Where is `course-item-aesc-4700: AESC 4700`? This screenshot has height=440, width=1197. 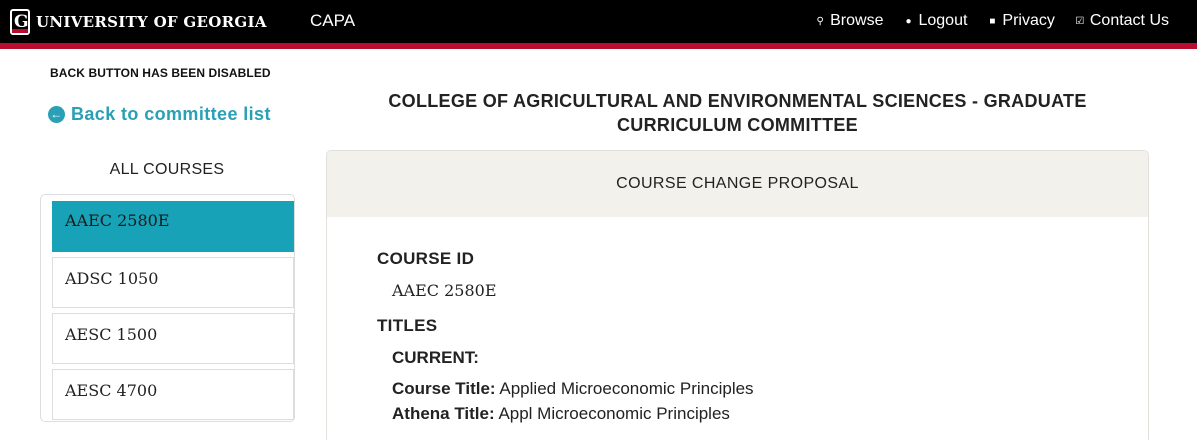 course-item-aesc-4700: AESC 4700 is located at coordinates (173, 394).